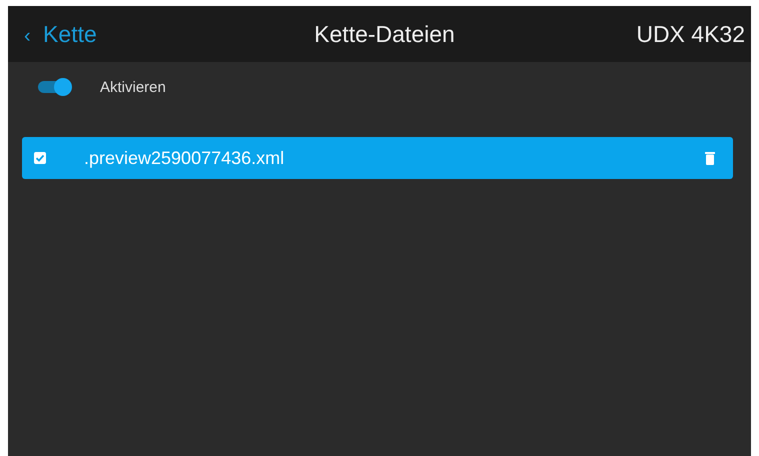  What do you see at coordinates (40, 158) in the screenshot?
I see `checkbox` at bounding box center [40, 158].